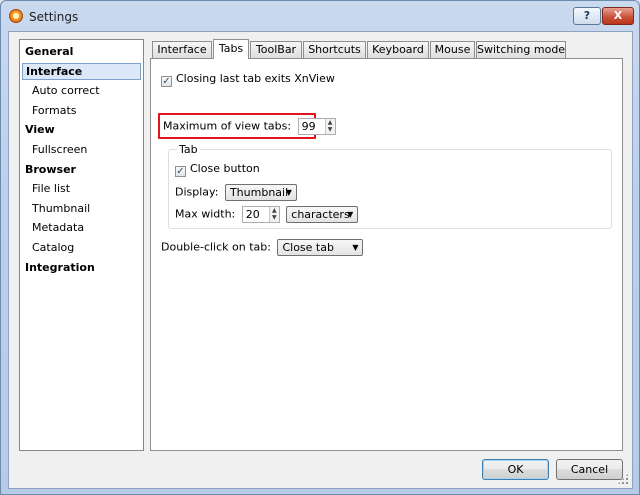 The image size is (640, 495). I want to click on title-bar: Settings ? X, so click(320, 16).